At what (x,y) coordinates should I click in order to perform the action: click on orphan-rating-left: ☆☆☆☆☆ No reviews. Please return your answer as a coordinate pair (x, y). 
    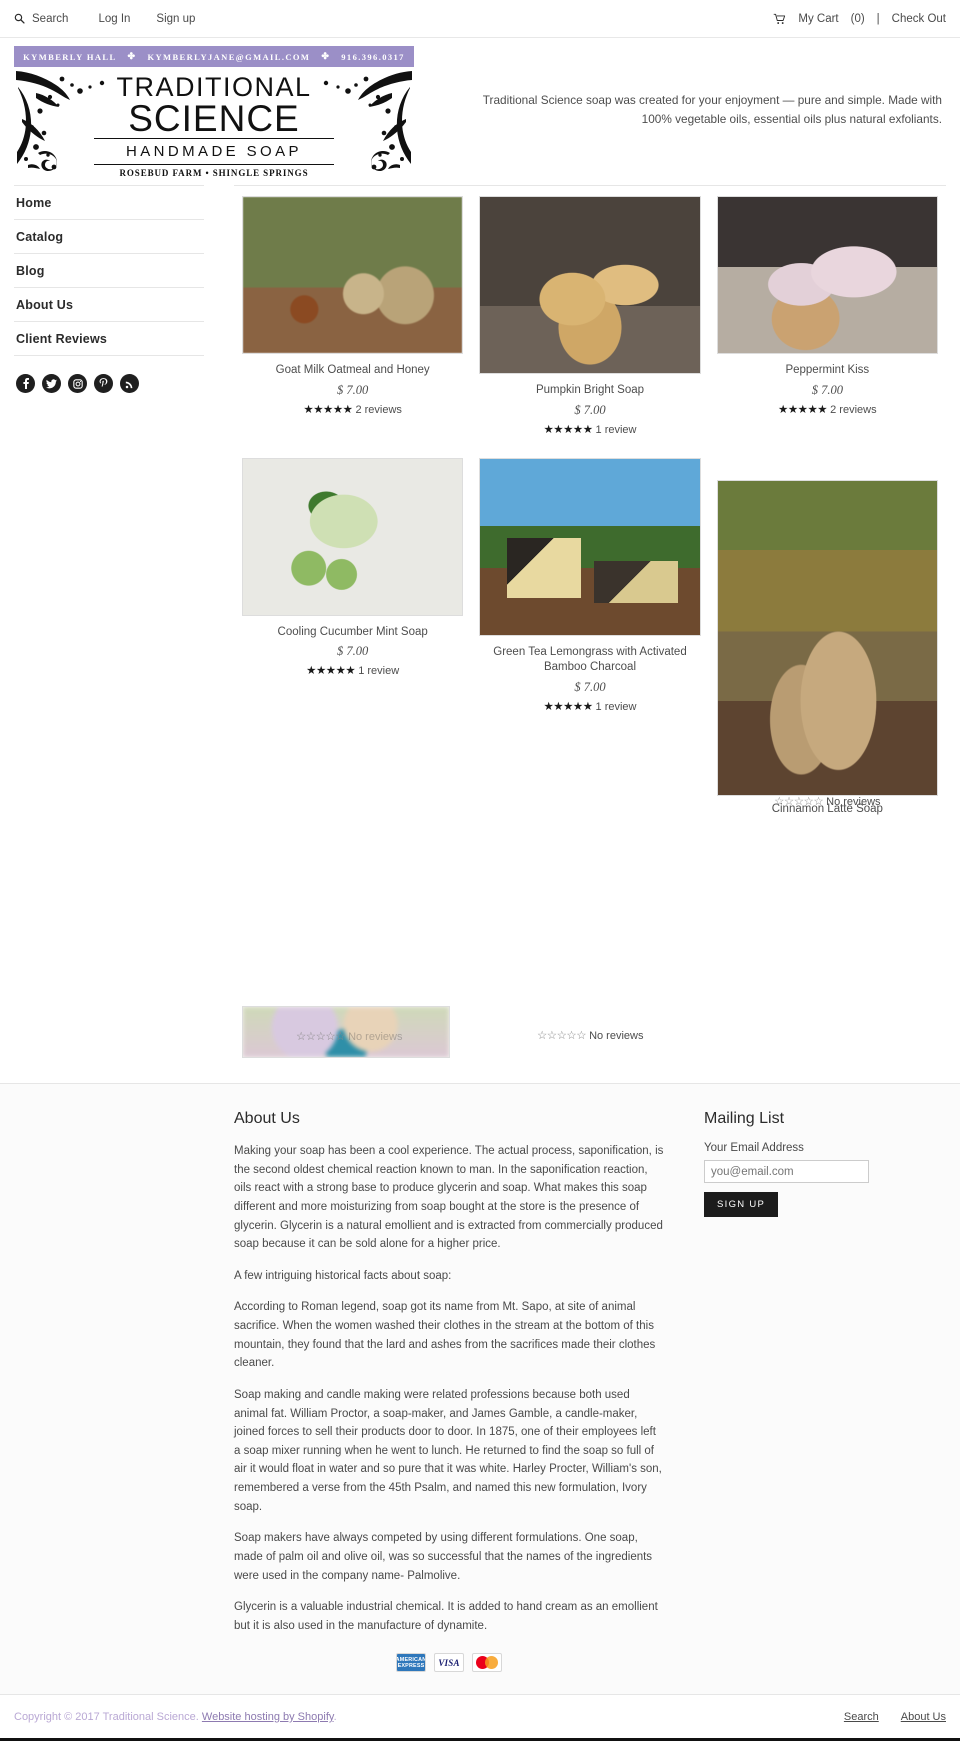
    Looking at the image, I should click on (349, 1036).